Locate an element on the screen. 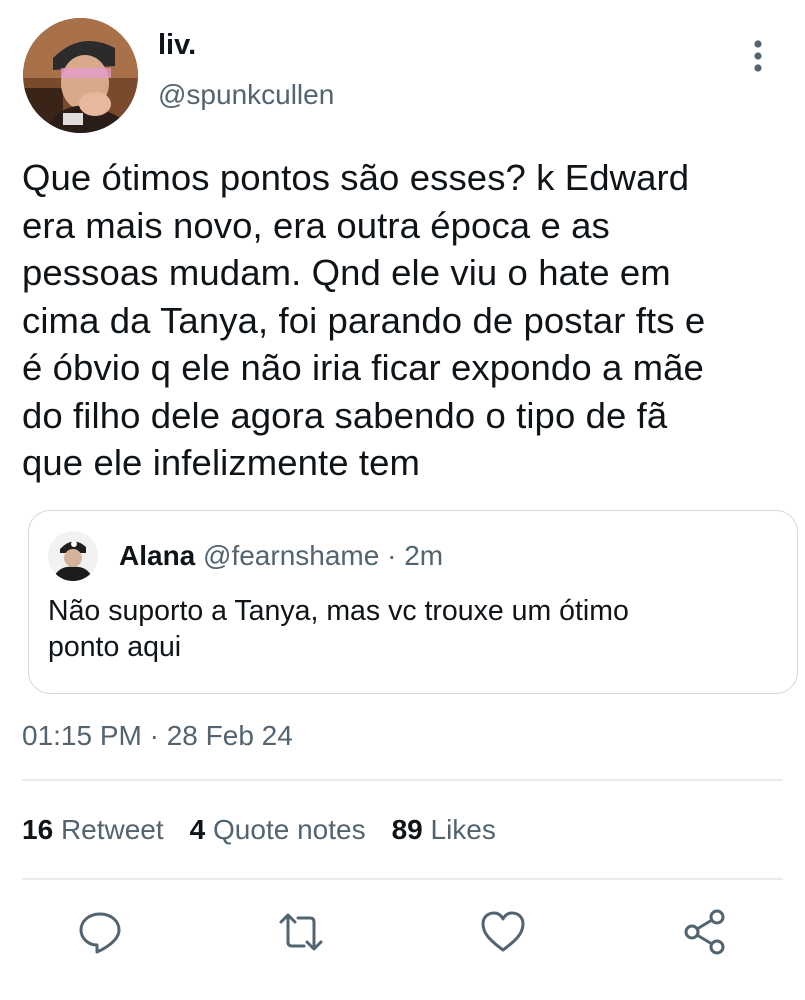 The height and width of the screenshot is (1000, 805). tweet-stats: 16 Retweet 4 Quote notes 89 Likes is located at coordinates (272, 830).